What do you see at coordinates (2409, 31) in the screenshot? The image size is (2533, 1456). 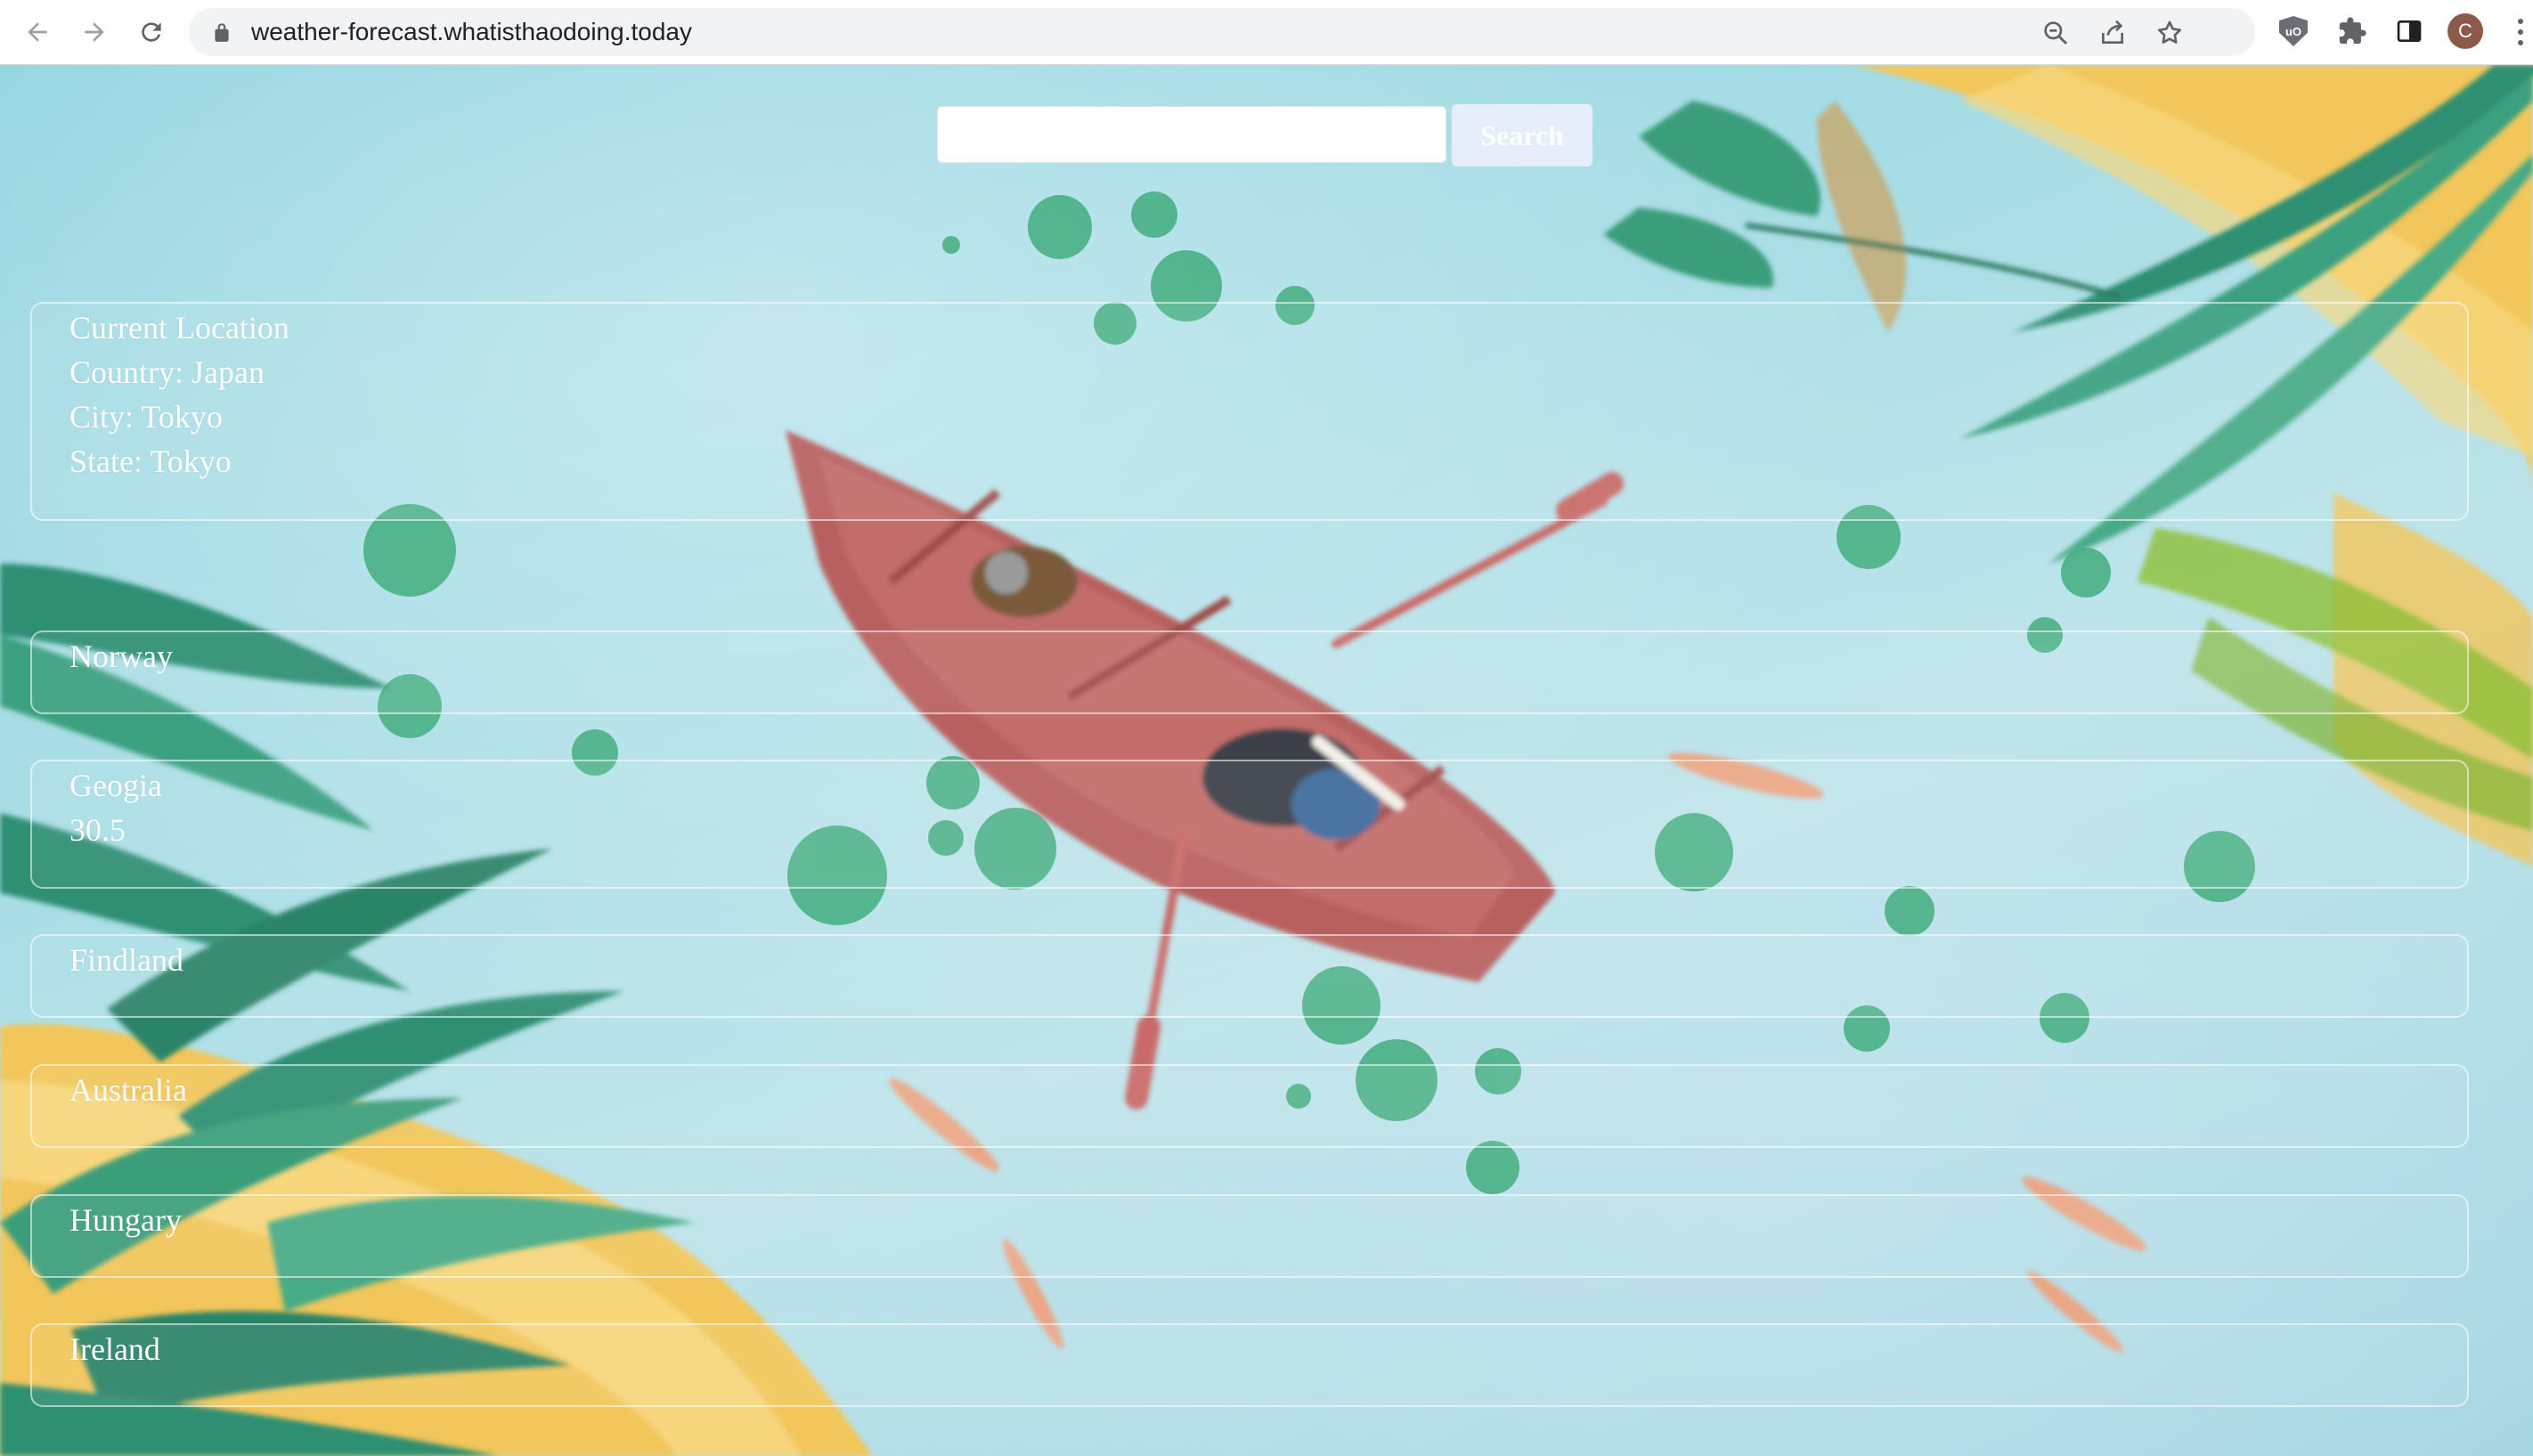 I see `side-panel-icon` at bounding box center [2409, 31].